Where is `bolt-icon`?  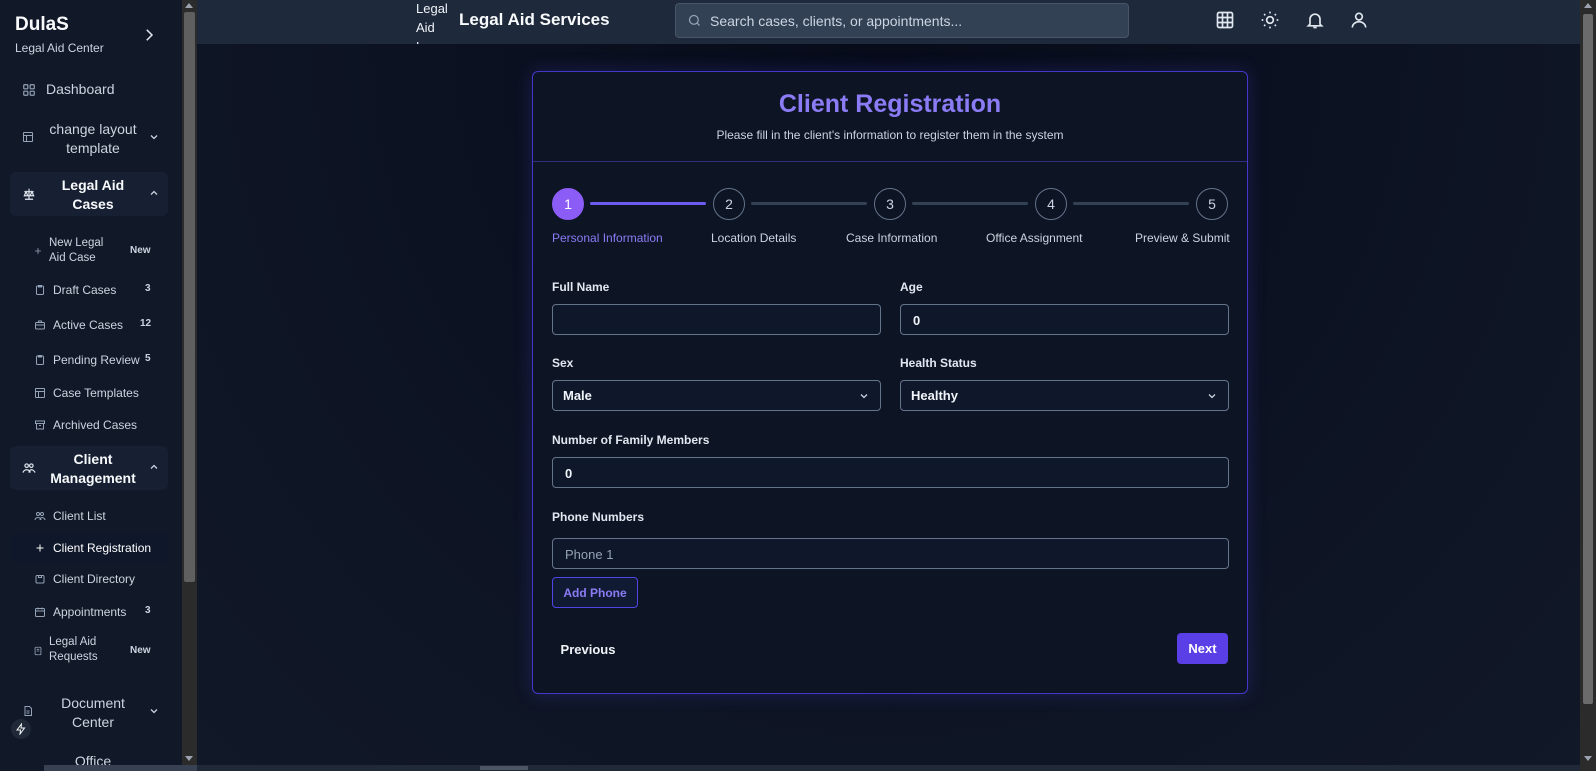
bolt-icon is located at coordinates (21, 729).